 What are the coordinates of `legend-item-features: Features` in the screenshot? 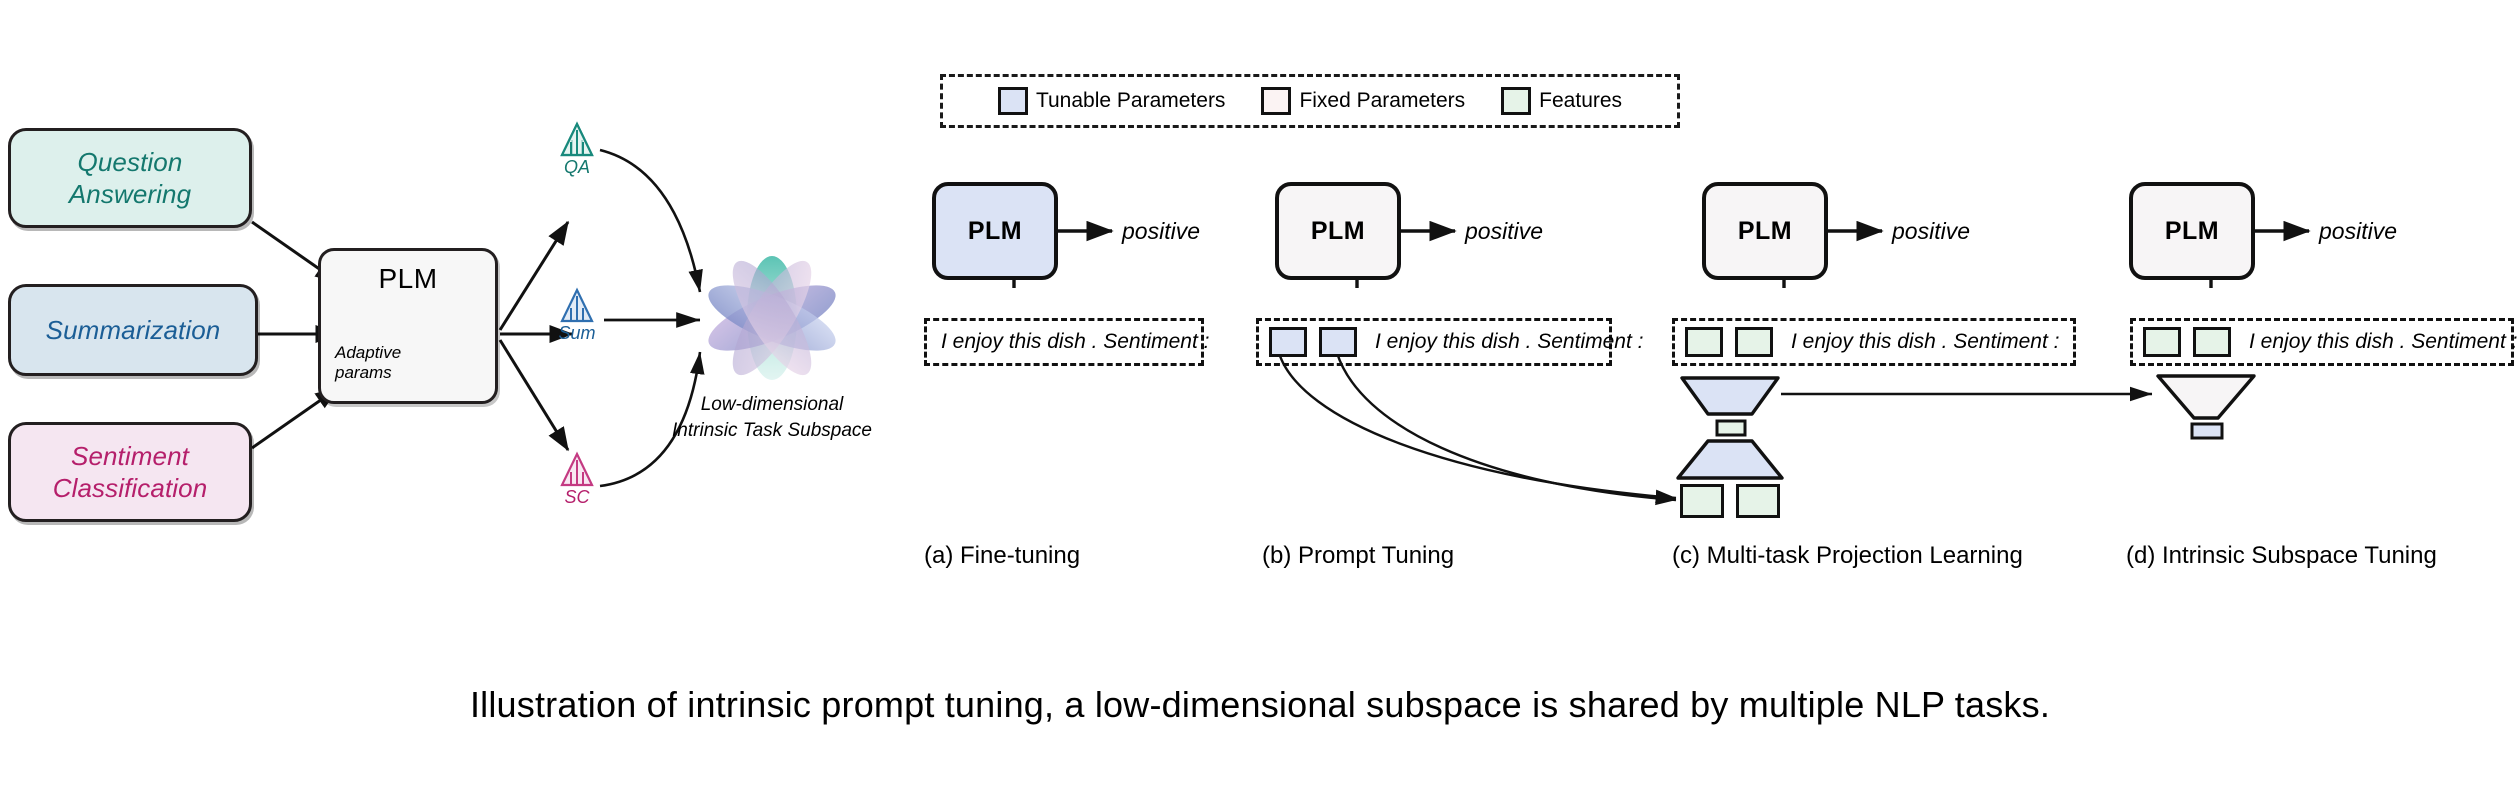 It's located at (1561, 101).